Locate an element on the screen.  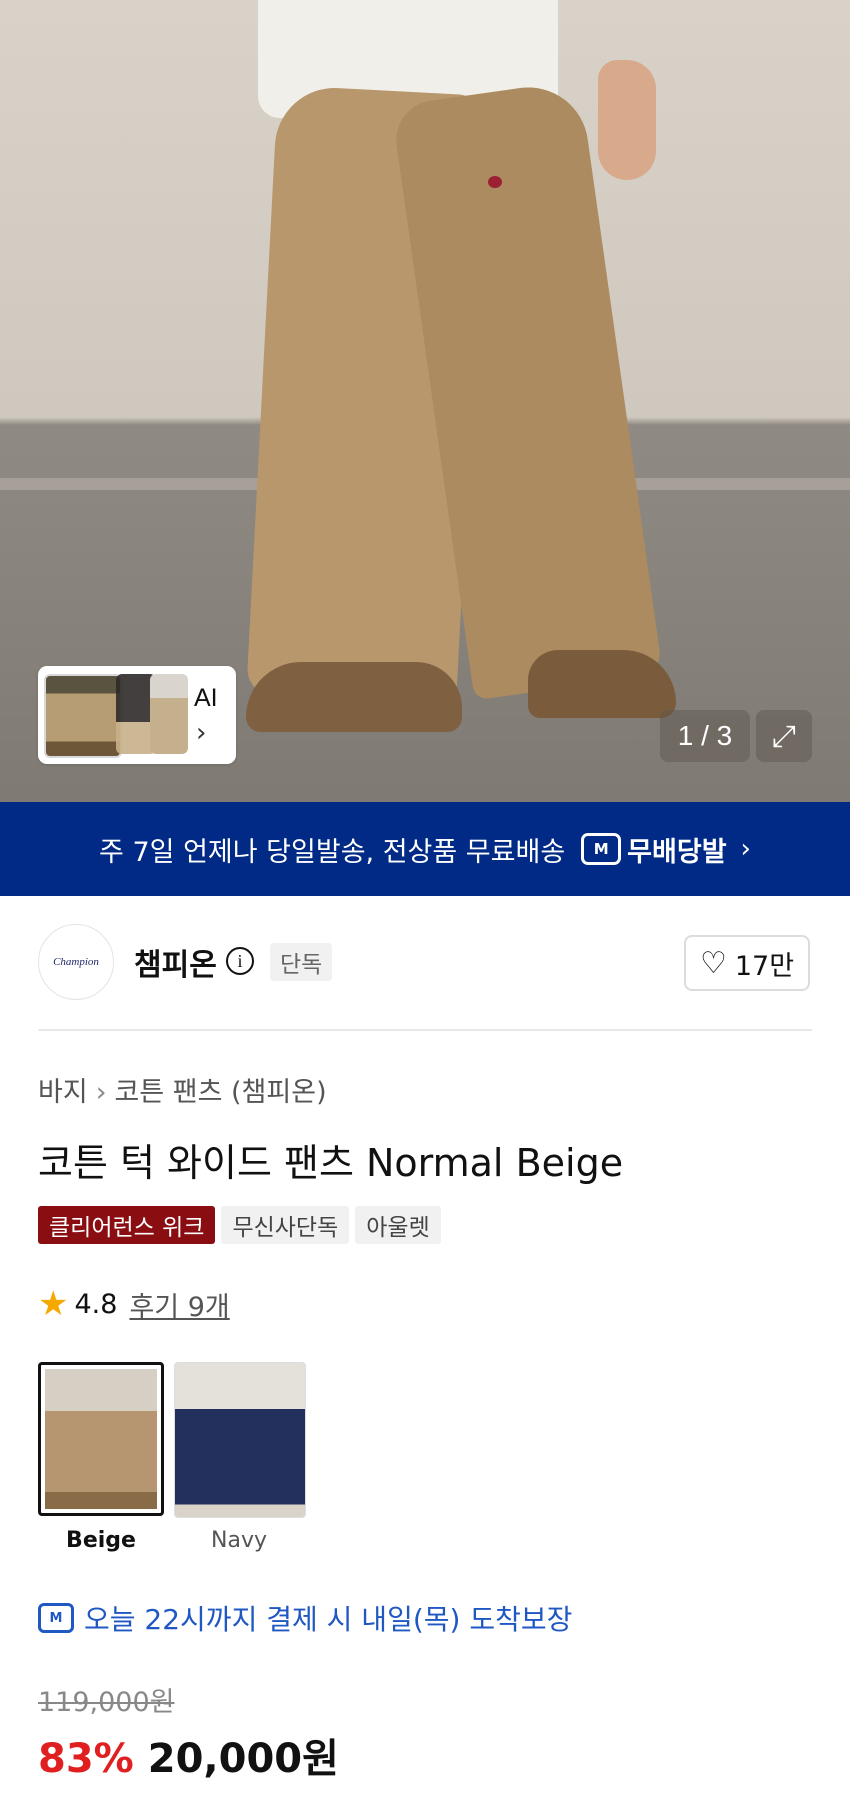
color-option-navy is located at coordinates (240, 1440).